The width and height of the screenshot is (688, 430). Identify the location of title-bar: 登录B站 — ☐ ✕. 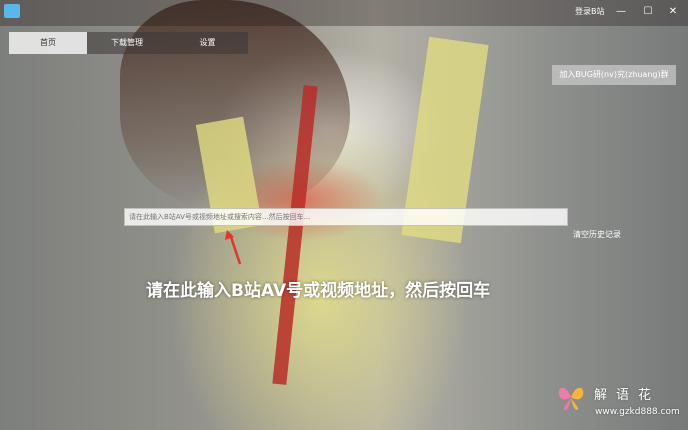
(344, 13).